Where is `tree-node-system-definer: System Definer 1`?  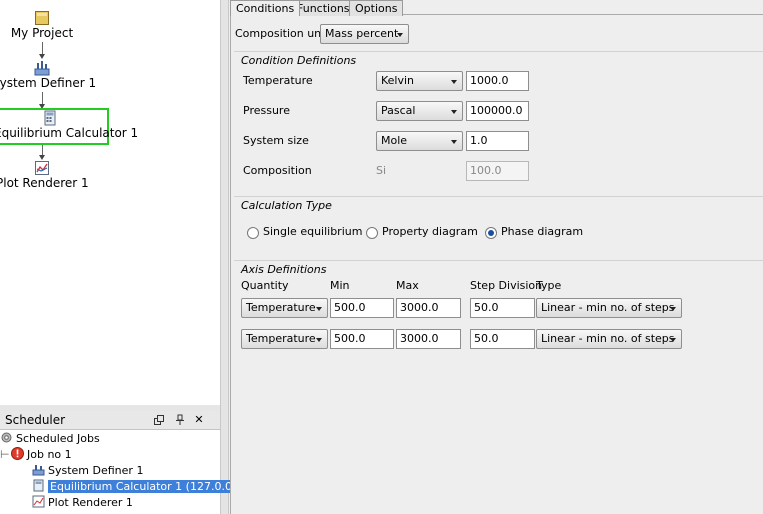 tree-node-system-definer: System Definer 1 is located at coordinates (48, 75).